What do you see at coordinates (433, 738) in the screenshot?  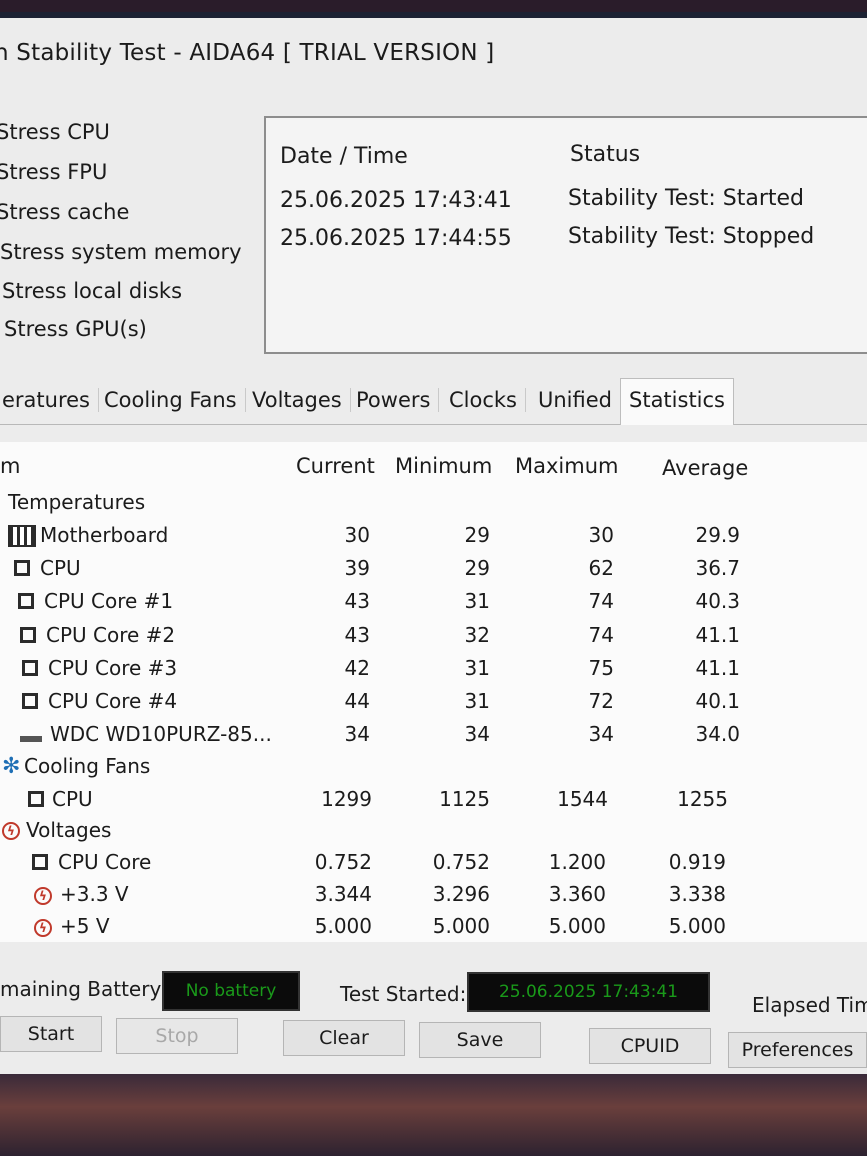 I see `table-row: WDC WD10PURZ-85... 34 34 34 34.0` at bounding box center [433, 738].